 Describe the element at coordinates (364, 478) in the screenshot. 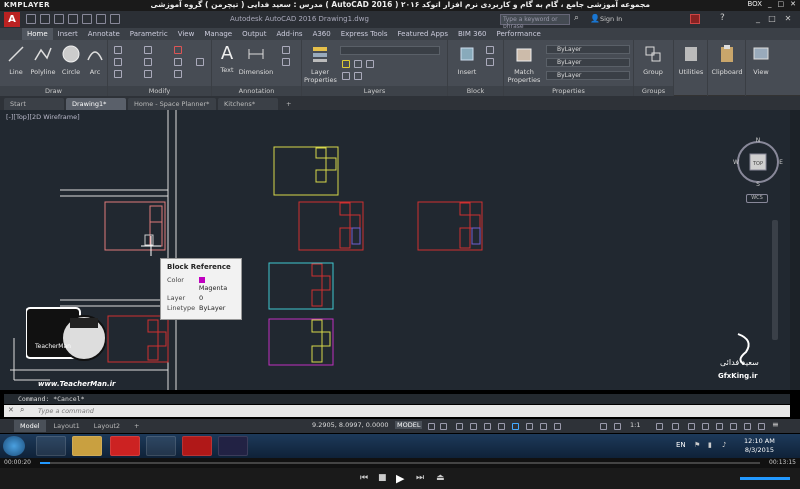

I see `prev-icon: ⏮` at that location.